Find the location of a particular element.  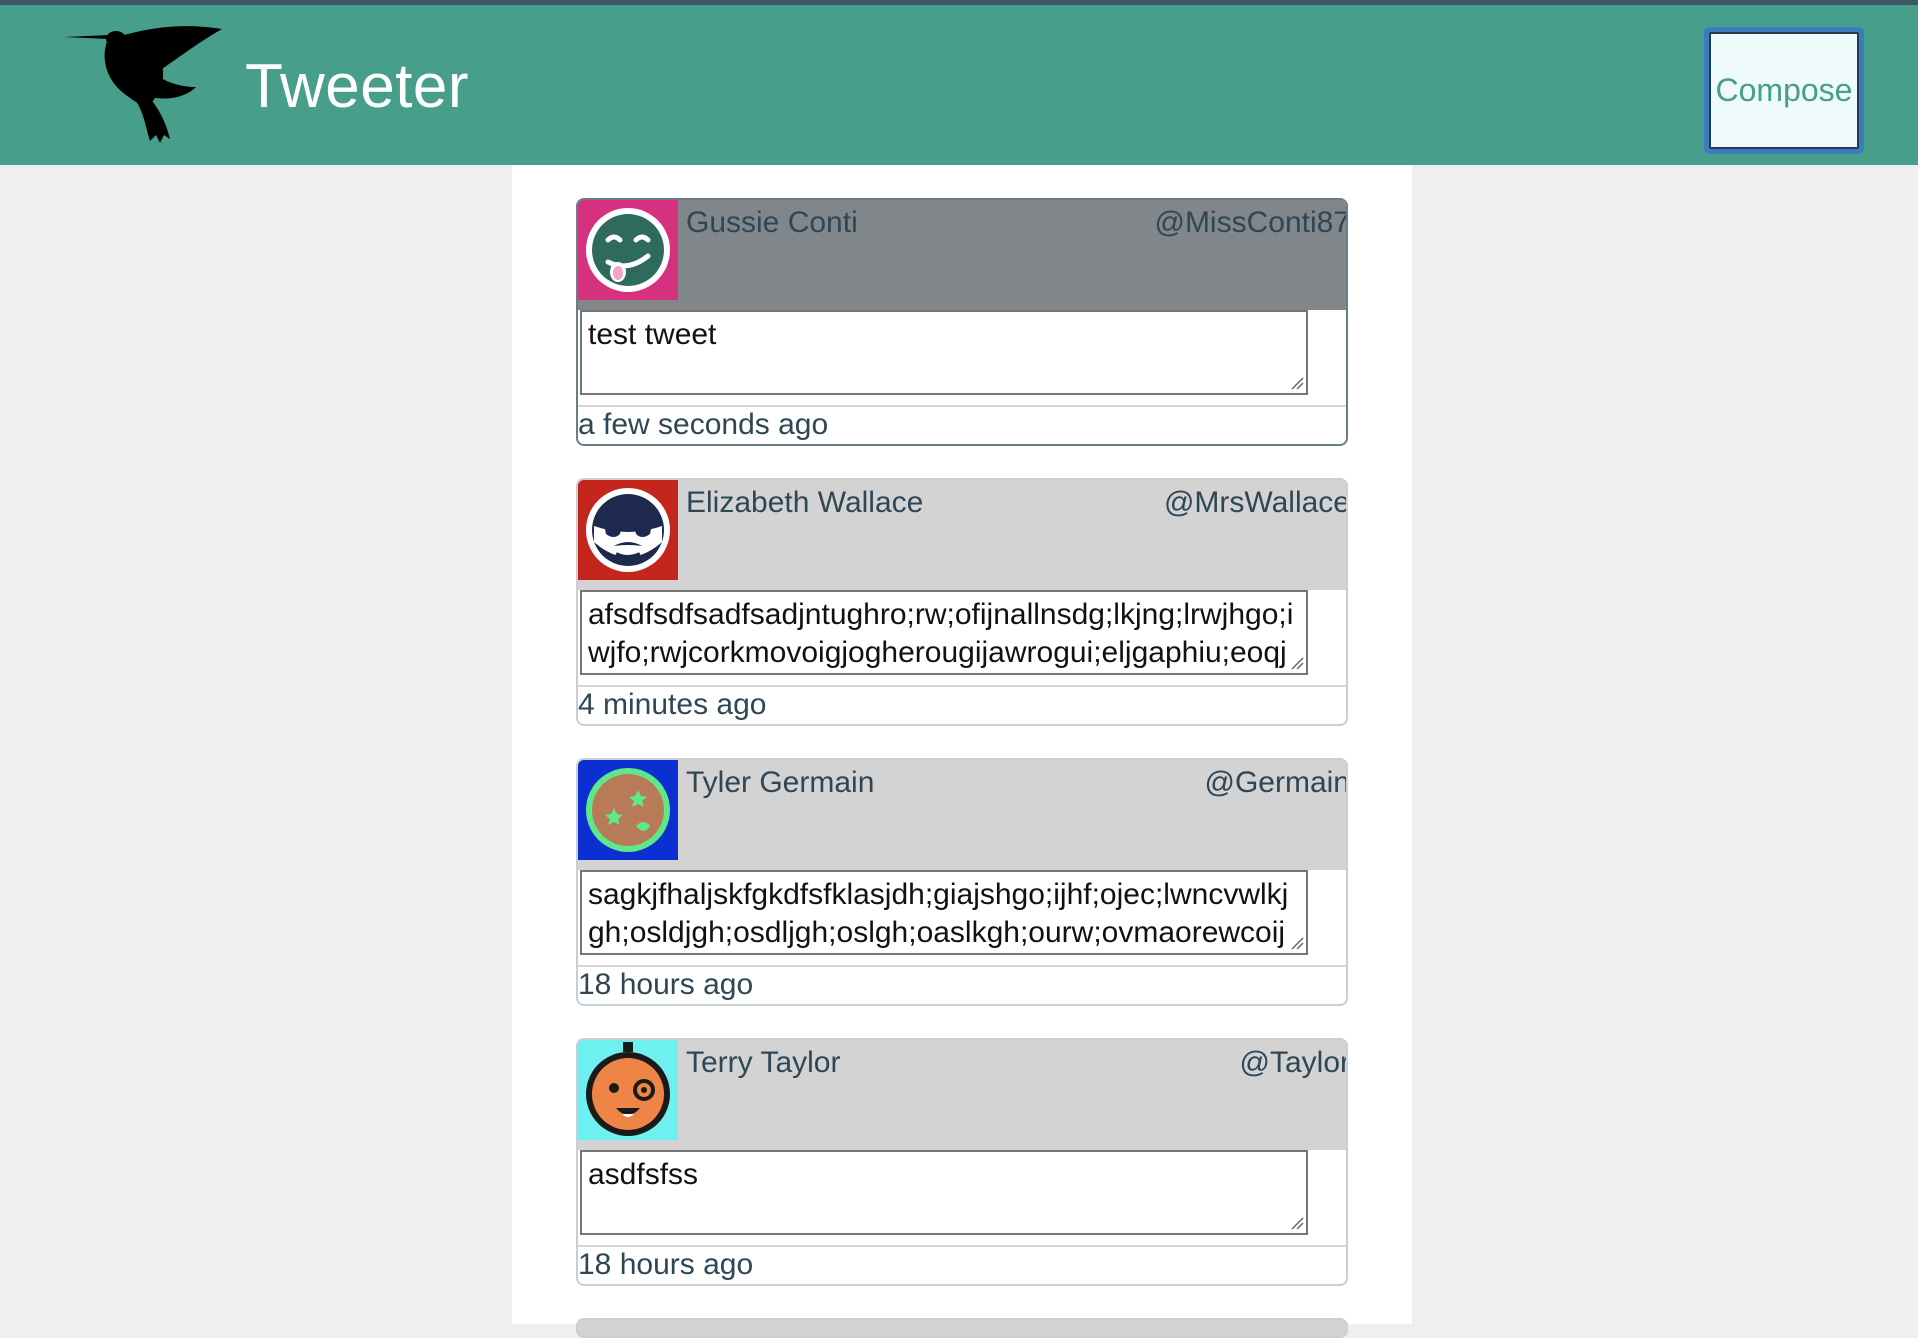

tweet-header: Gussie Conti @MissConti87 is located at coordinates (962, 255).